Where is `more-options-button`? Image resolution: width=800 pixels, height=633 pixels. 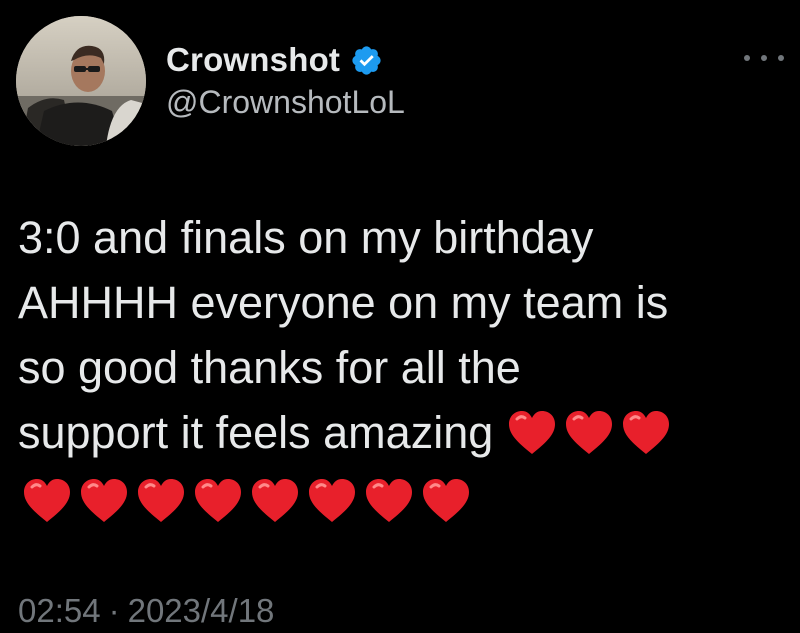
more-options-button is located at coordinates (764, 58).